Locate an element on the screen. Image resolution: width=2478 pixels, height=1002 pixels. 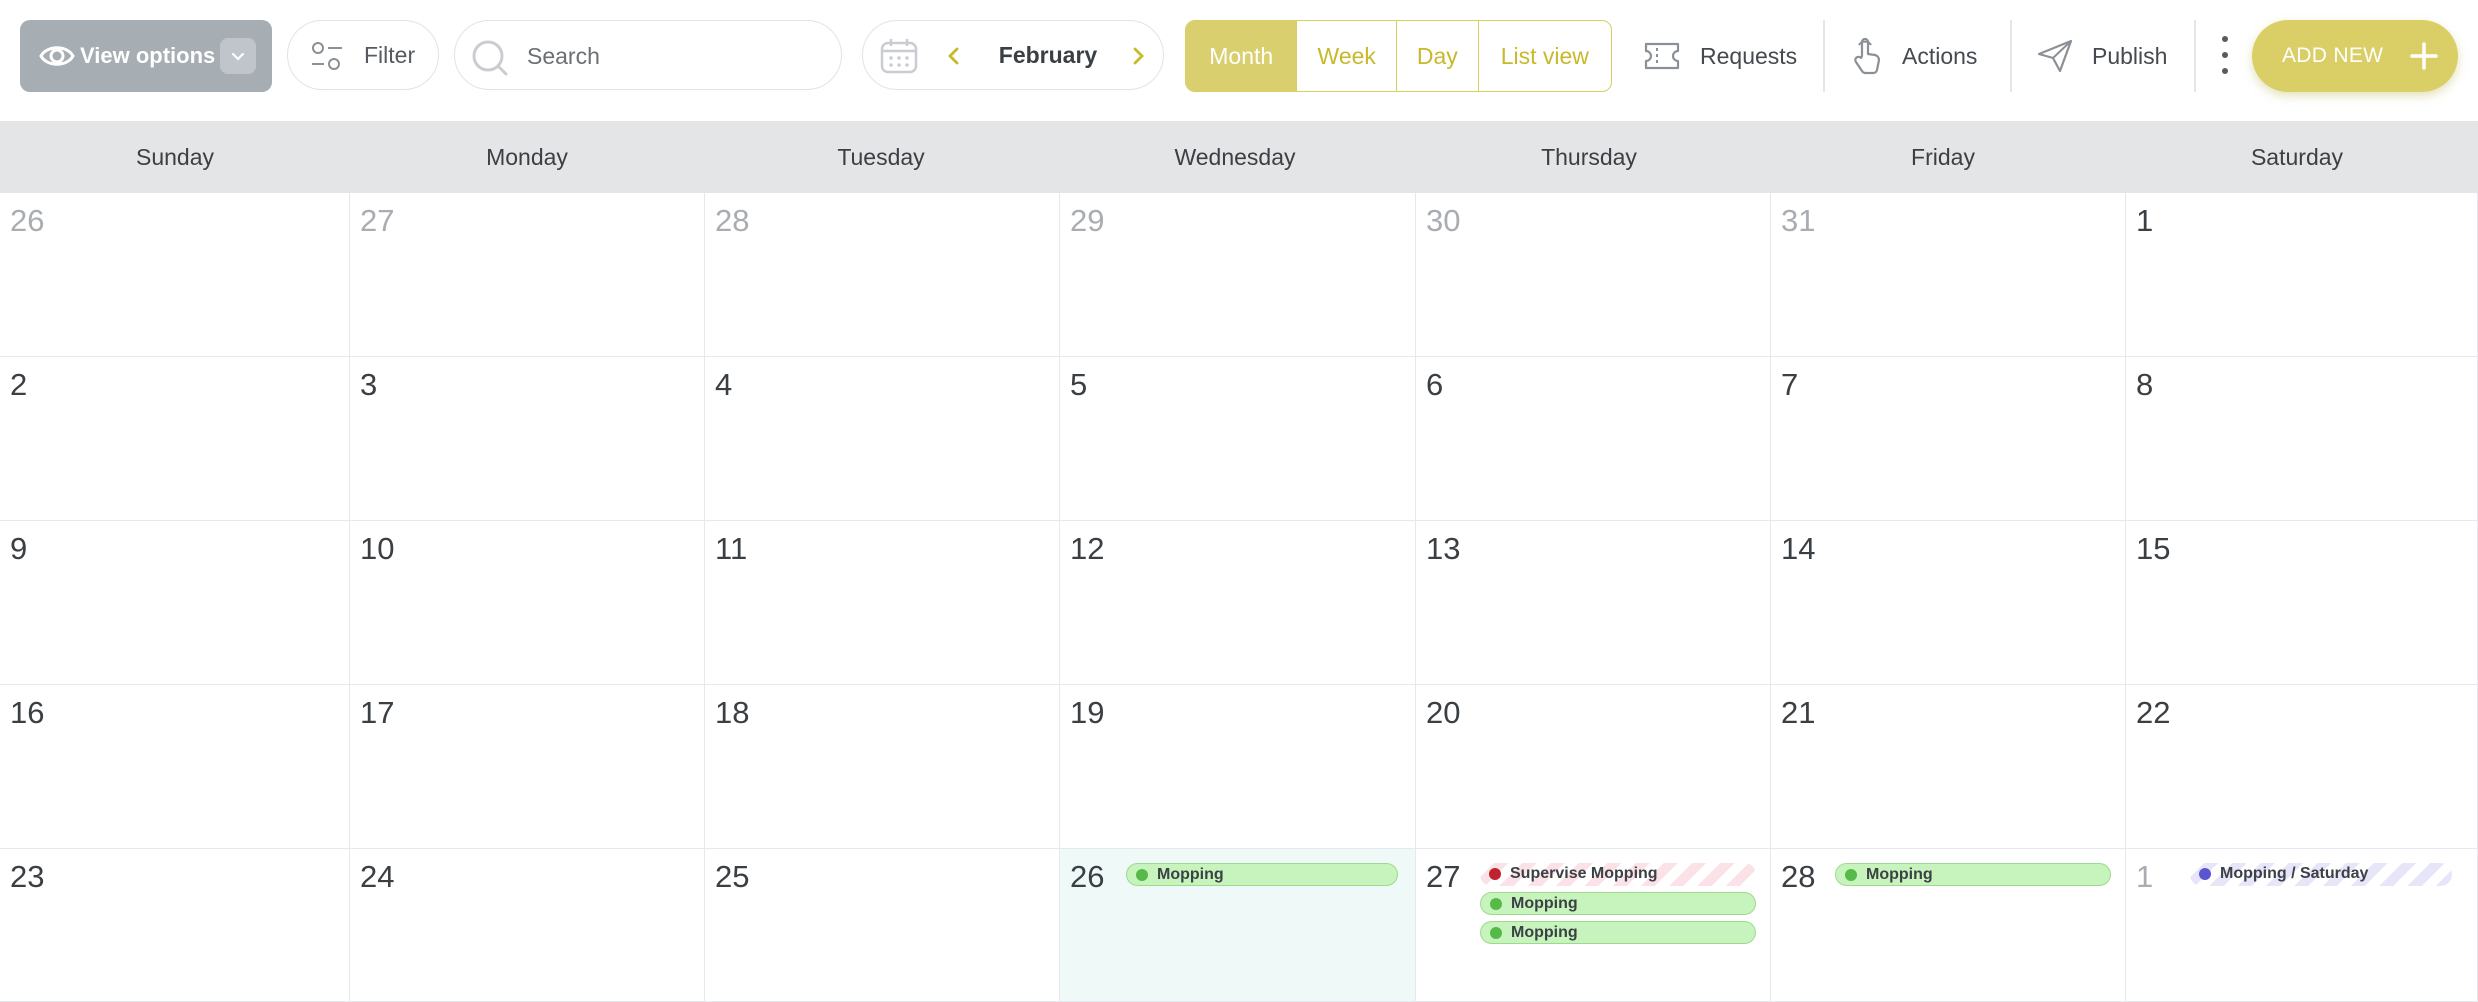
day-cell: 26 is located at coordinates (175, 275).